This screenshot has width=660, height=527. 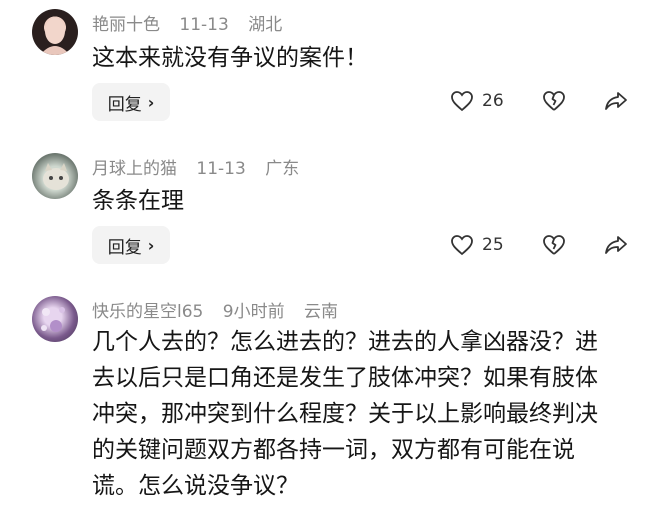 I want to click on comment-meta: 快乐的星空l65 9小时前 云南, so click(x=222, y=309).